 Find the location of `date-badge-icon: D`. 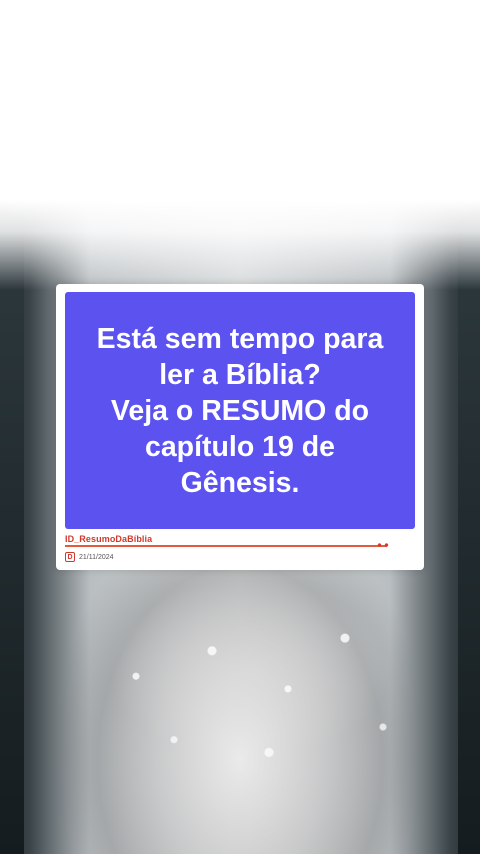

date-badge-icon: D is located at coordinates (70, 557).